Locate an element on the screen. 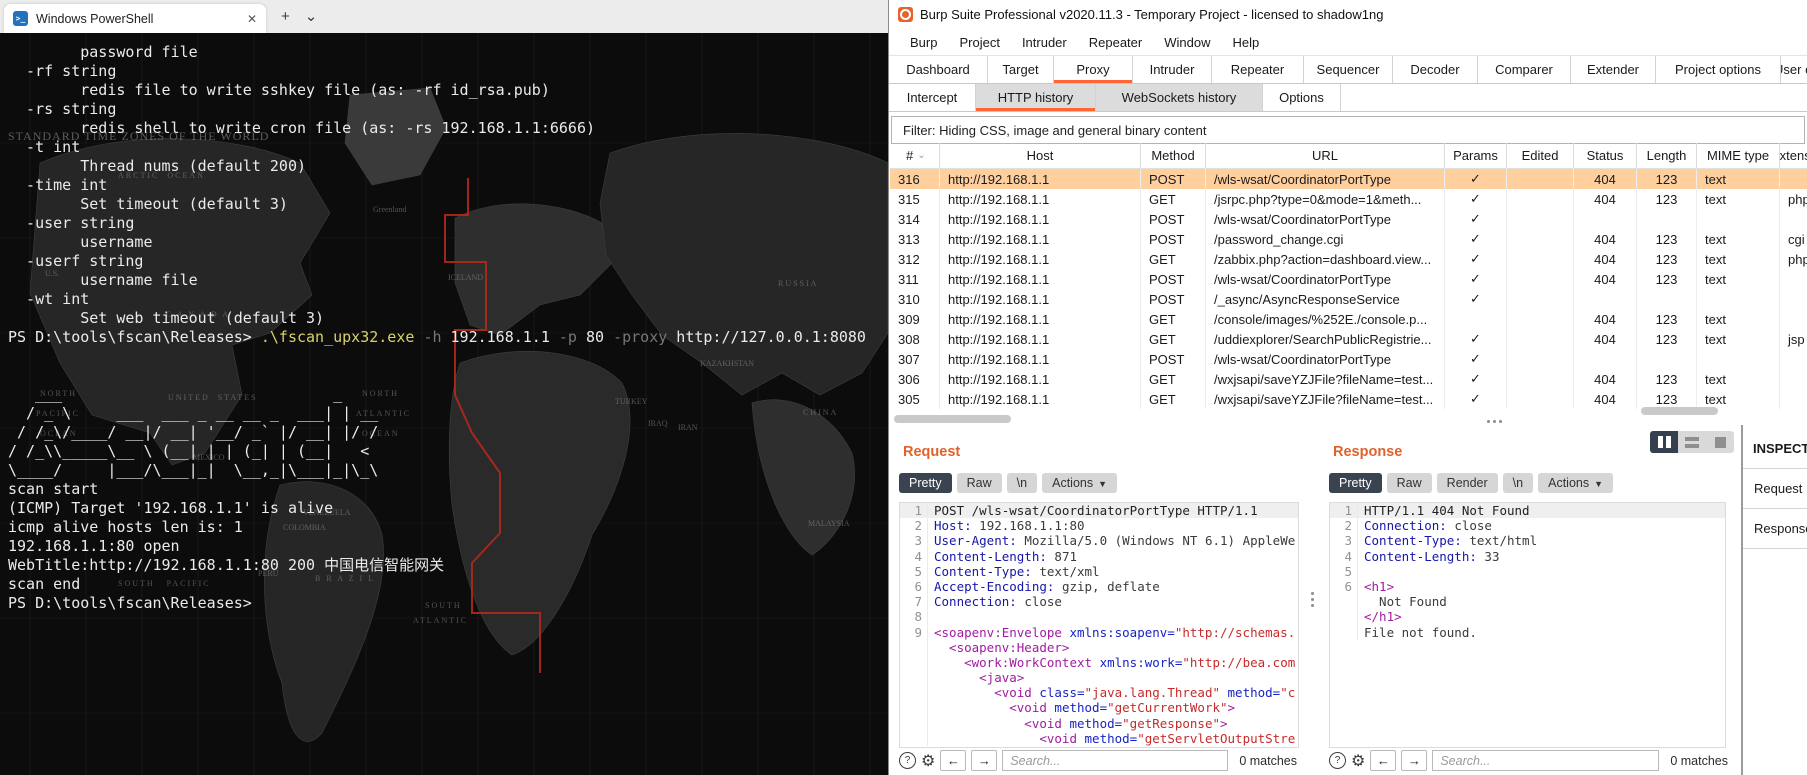  tab-intruder: Intruder is located at coordinates (1172, 69).